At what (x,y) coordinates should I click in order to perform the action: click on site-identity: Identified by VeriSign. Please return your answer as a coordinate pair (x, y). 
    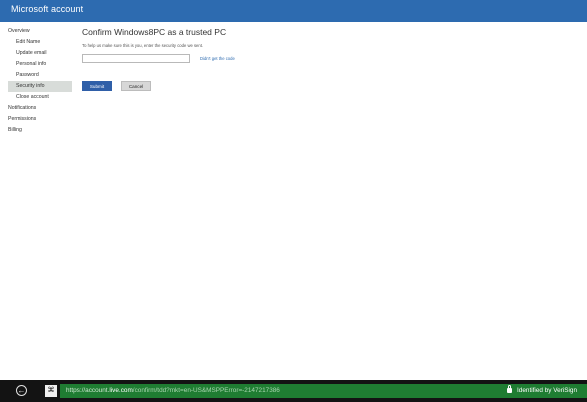
    Looking at the image, I should click on (547, 390).